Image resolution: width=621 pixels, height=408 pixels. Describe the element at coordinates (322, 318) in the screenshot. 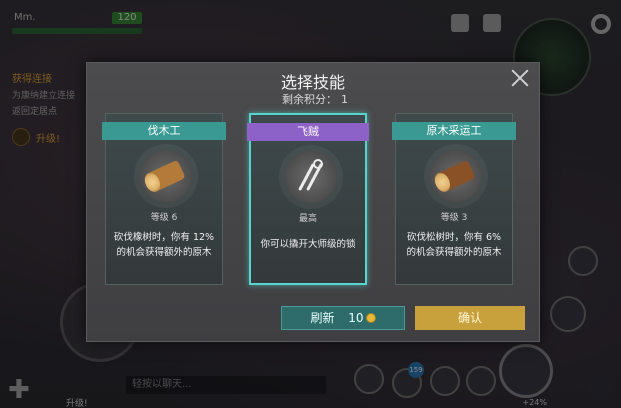

I see `refresh-label: 刷新` at that location.